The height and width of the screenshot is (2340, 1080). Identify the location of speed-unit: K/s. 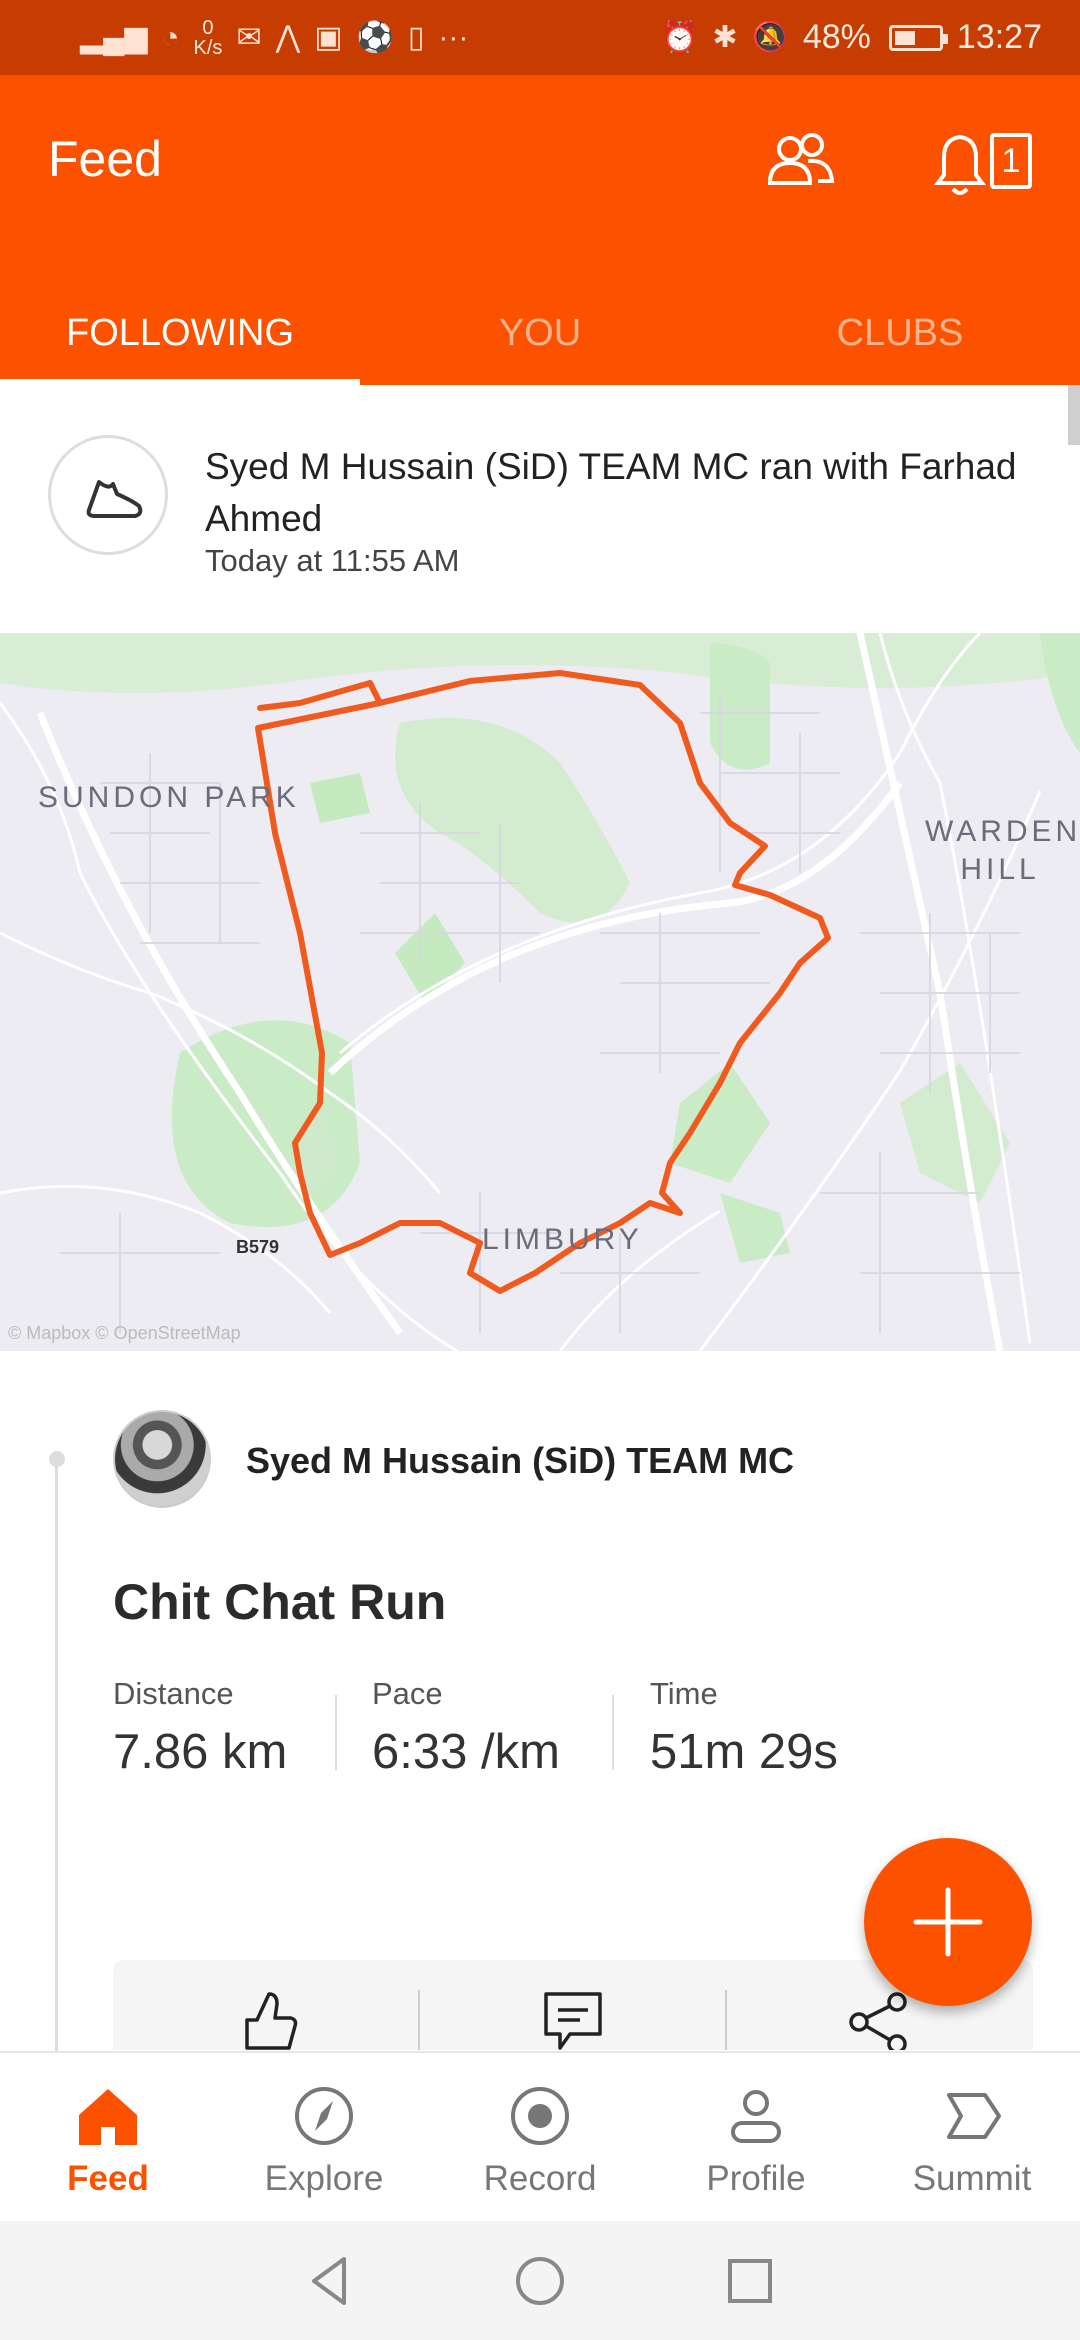
(208, 47).